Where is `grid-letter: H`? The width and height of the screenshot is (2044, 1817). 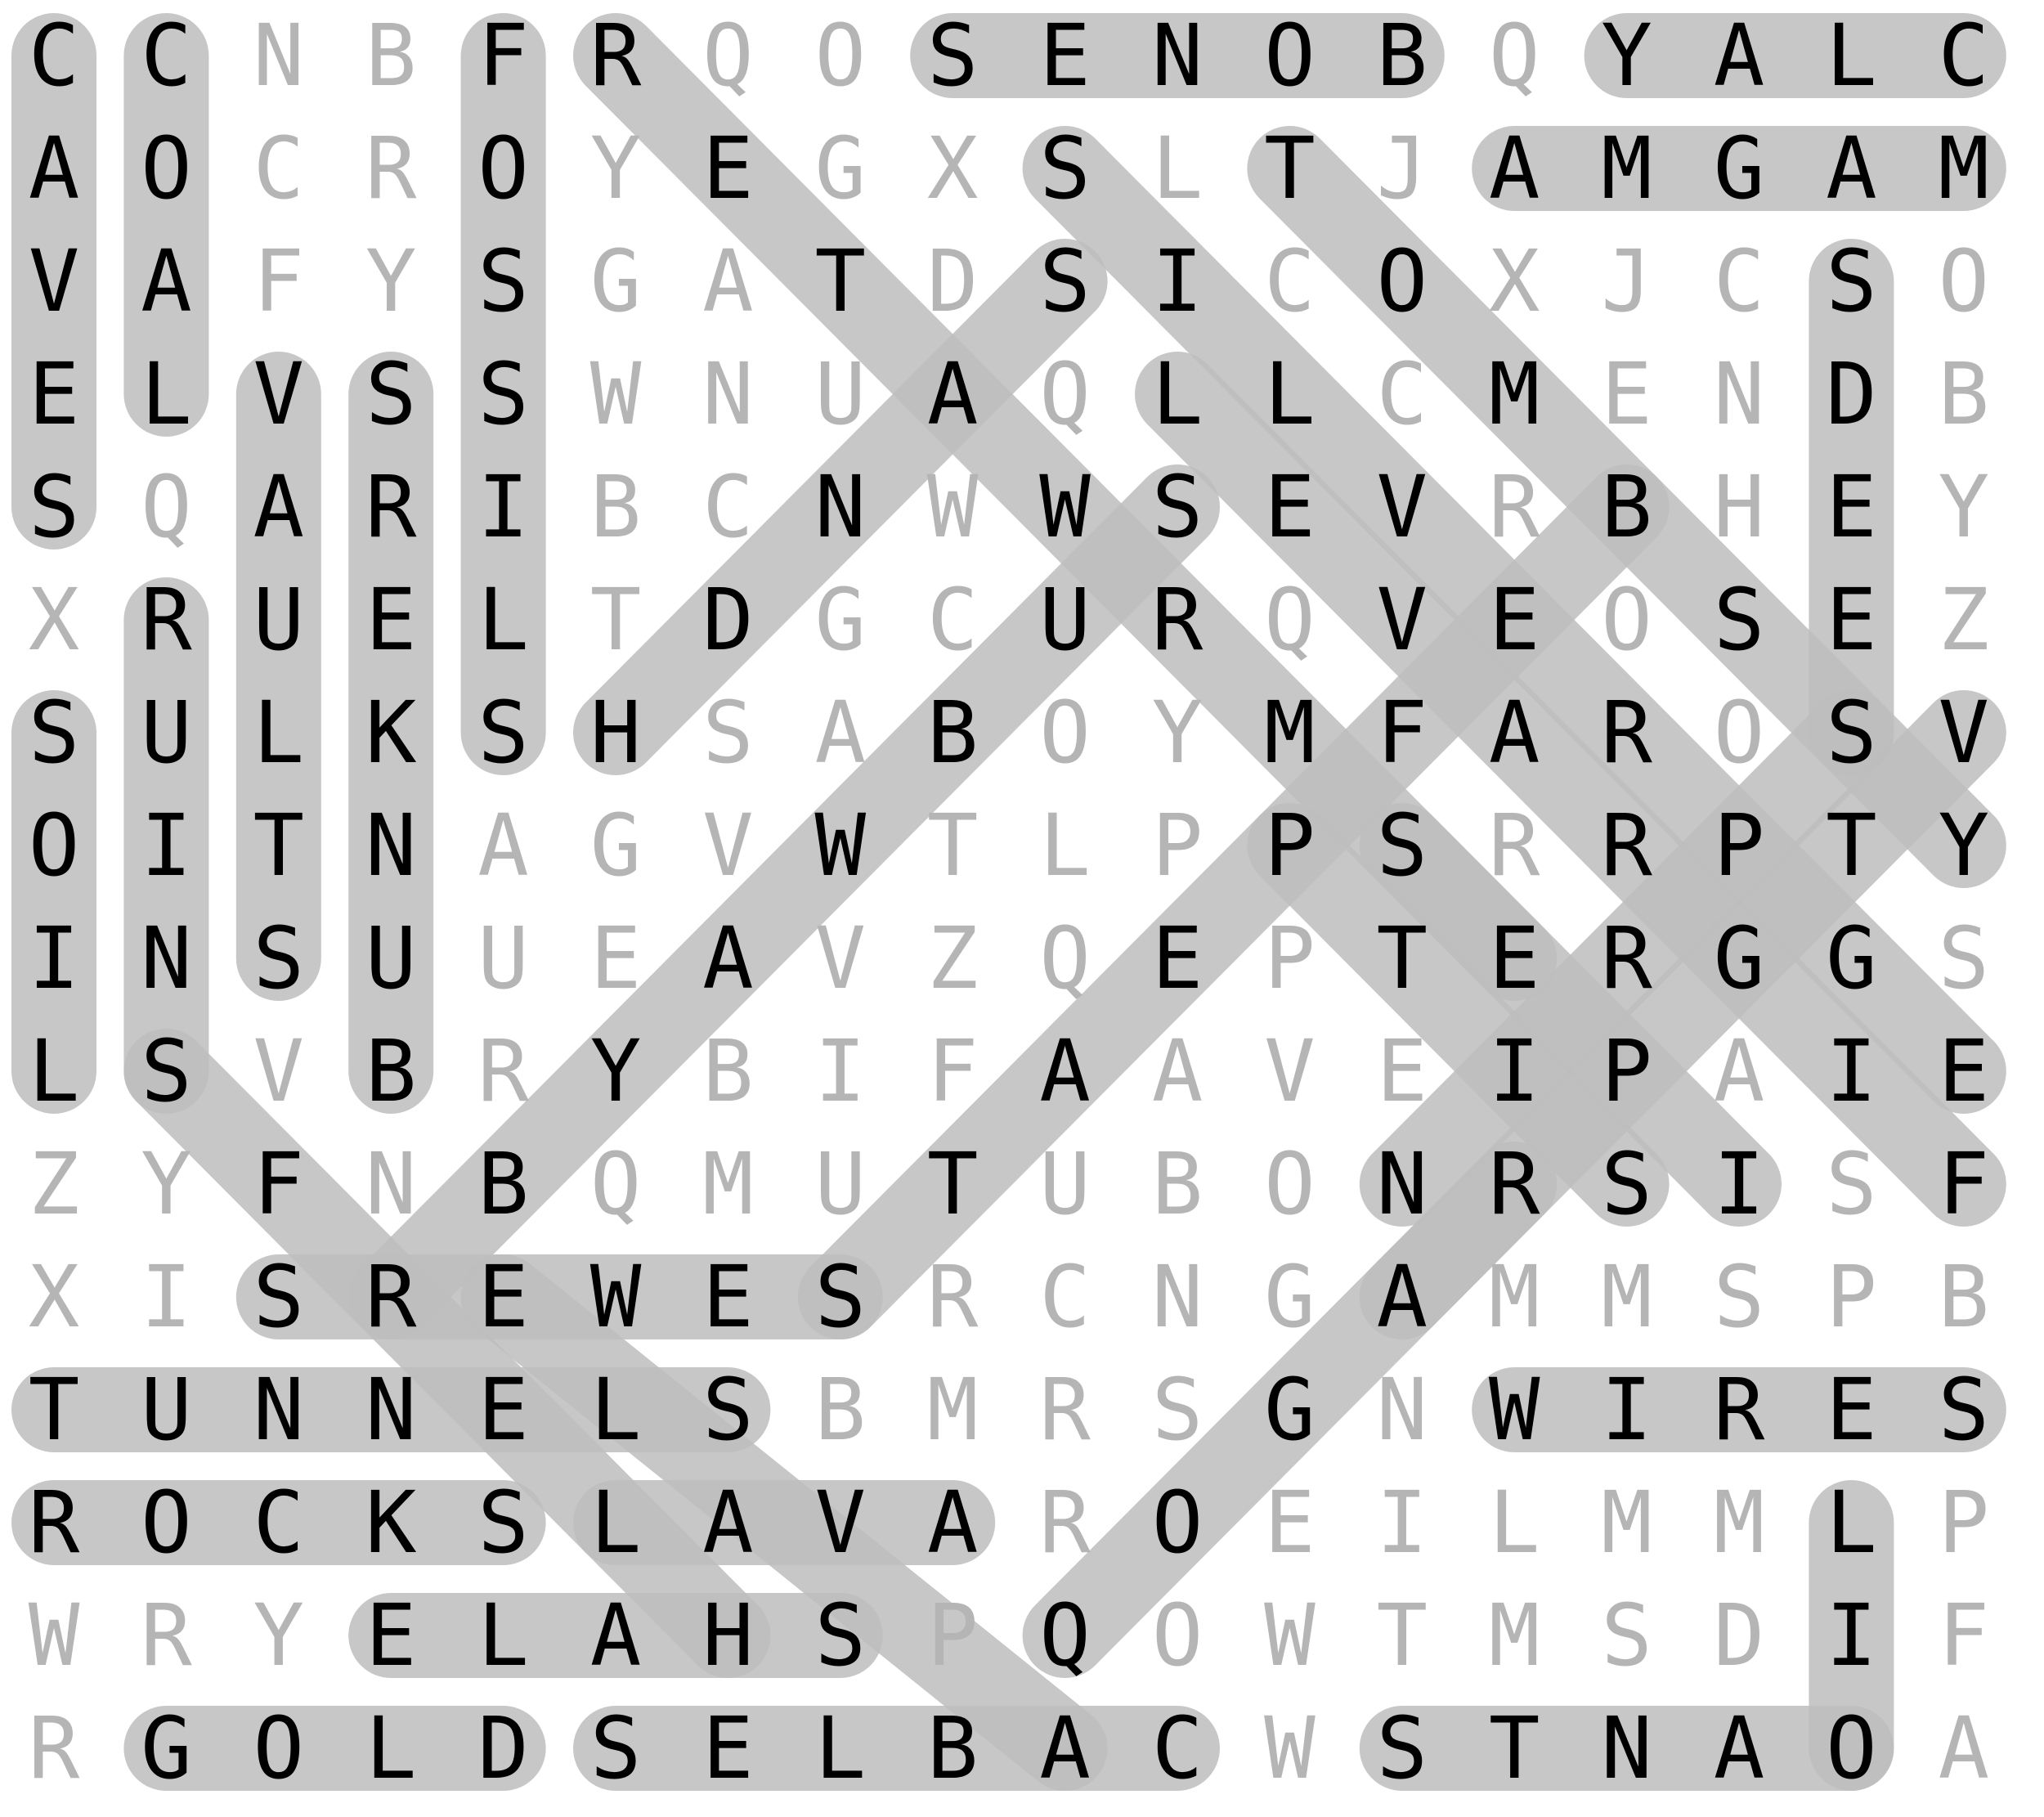 grid-letter: H is located at coordinates (728, 1636).